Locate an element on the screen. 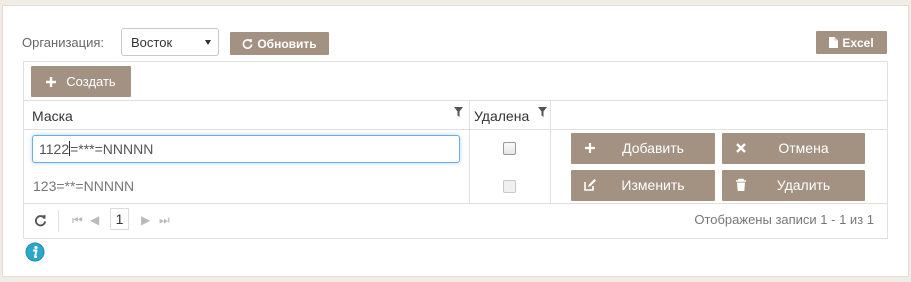 The width and height of the screenshot is (911, 282). mask-input-text-after: =***=NNNNN is located at coordinates (112, 149).